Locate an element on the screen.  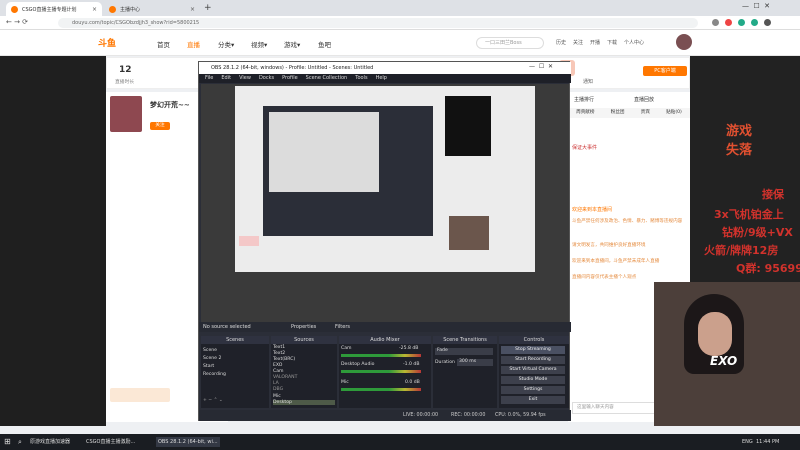
menu-scene-collection: Scene Collection is located at coordinates (327, 78).